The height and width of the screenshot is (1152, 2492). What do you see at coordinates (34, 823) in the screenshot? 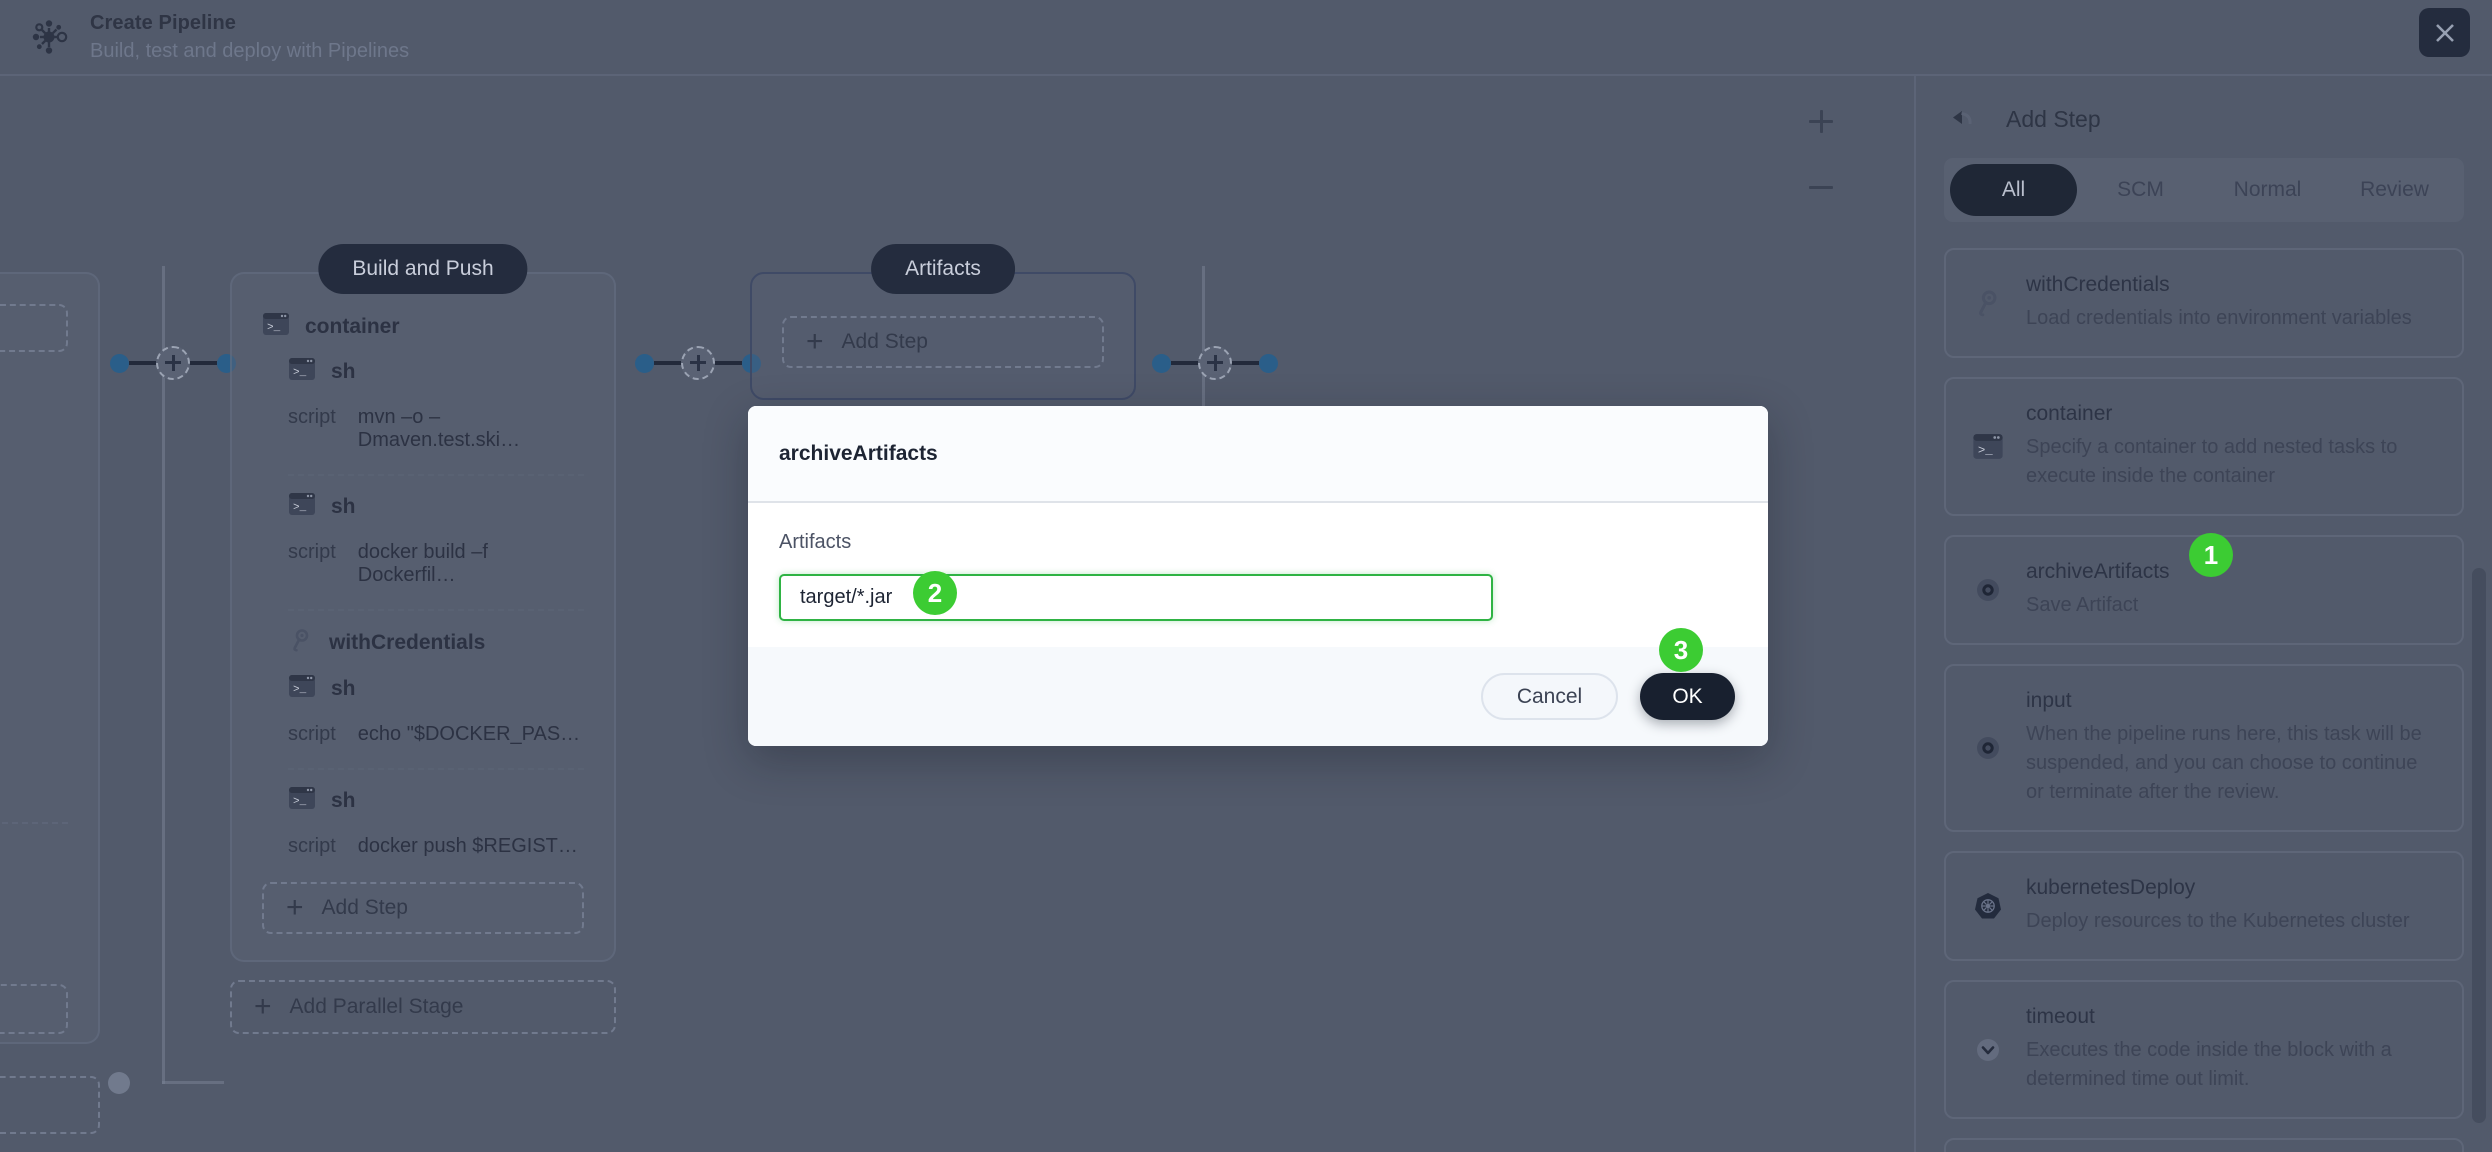
I see `partial-divider` at bounding box center [34, 823].